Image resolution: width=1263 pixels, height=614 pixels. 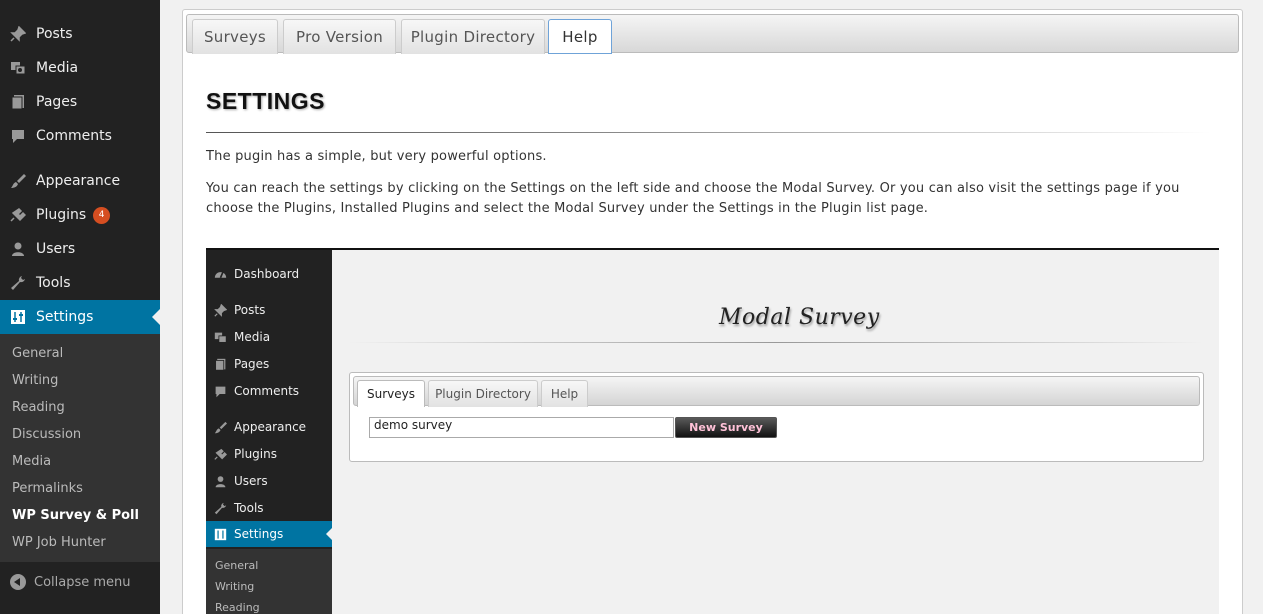 I want to click on screenshot-item-label: Media, so click(x=252, y=337).